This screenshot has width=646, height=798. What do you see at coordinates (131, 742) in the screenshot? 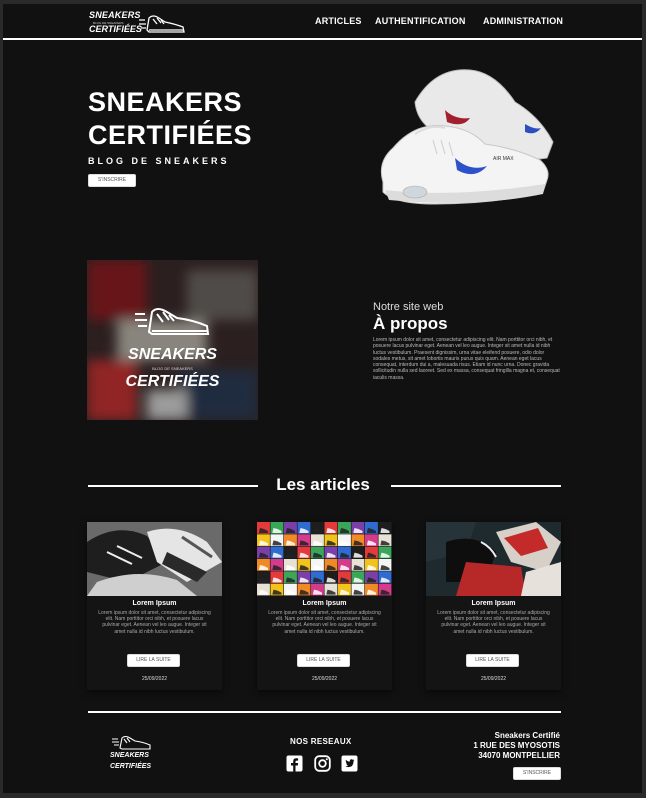
I see `footer-sneaker-logo-icon` at bounding box center [131, 742].